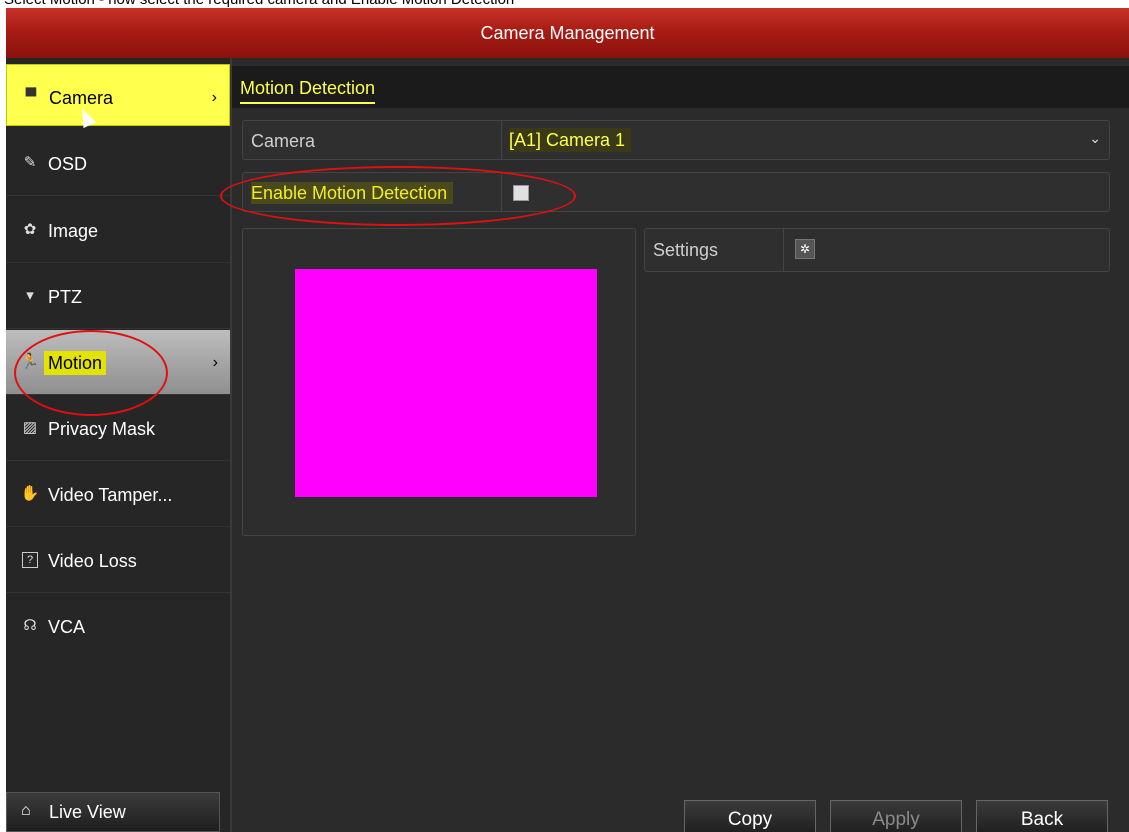 This screenshot has height=832, width=1129. Describe the element at coordinates (118, 296) in the screenshot. I see `sidebar-item-ptz: ▾ PTZ` at that location.